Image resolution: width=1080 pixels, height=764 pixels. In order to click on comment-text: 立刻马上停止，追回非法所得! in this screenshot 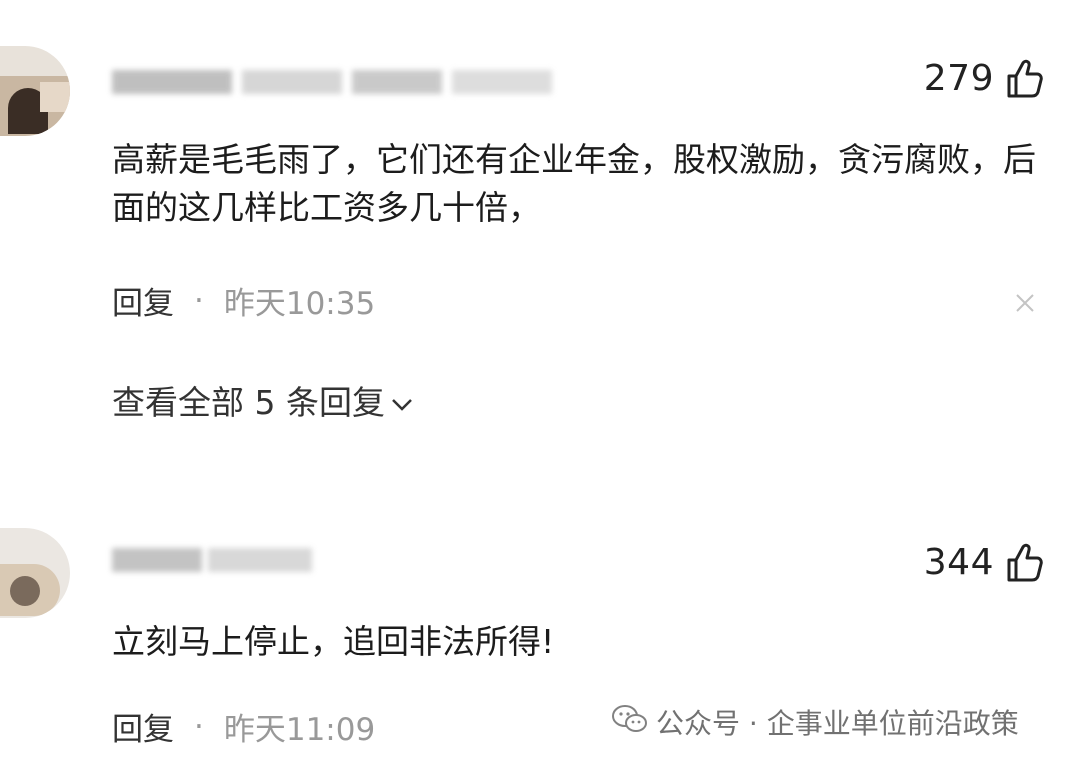, I will do `click(333, 641)`.